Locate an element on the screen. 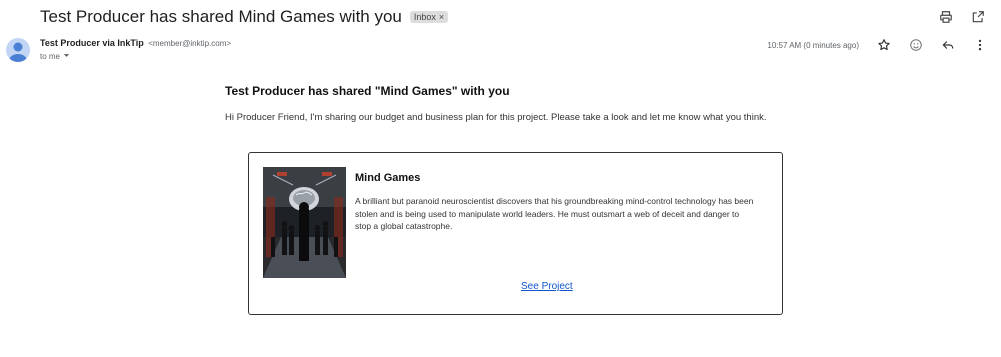  recipient-details-toggle: to me is located at coordinates (55, 56).